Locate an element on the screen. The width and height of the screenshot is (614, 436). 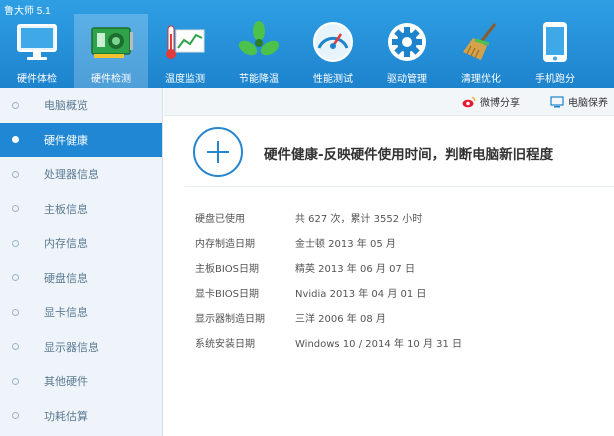
sidebar-item-label: 内存信息 is located at coordinates (66, 244).